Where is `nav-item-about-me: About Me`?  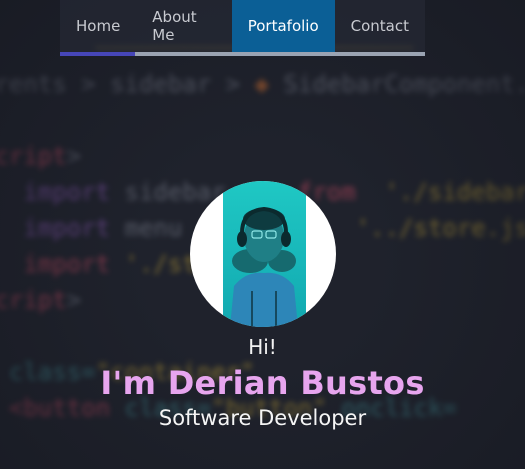 nav-item-about-me: About Me is located at coordinates (183, 26).